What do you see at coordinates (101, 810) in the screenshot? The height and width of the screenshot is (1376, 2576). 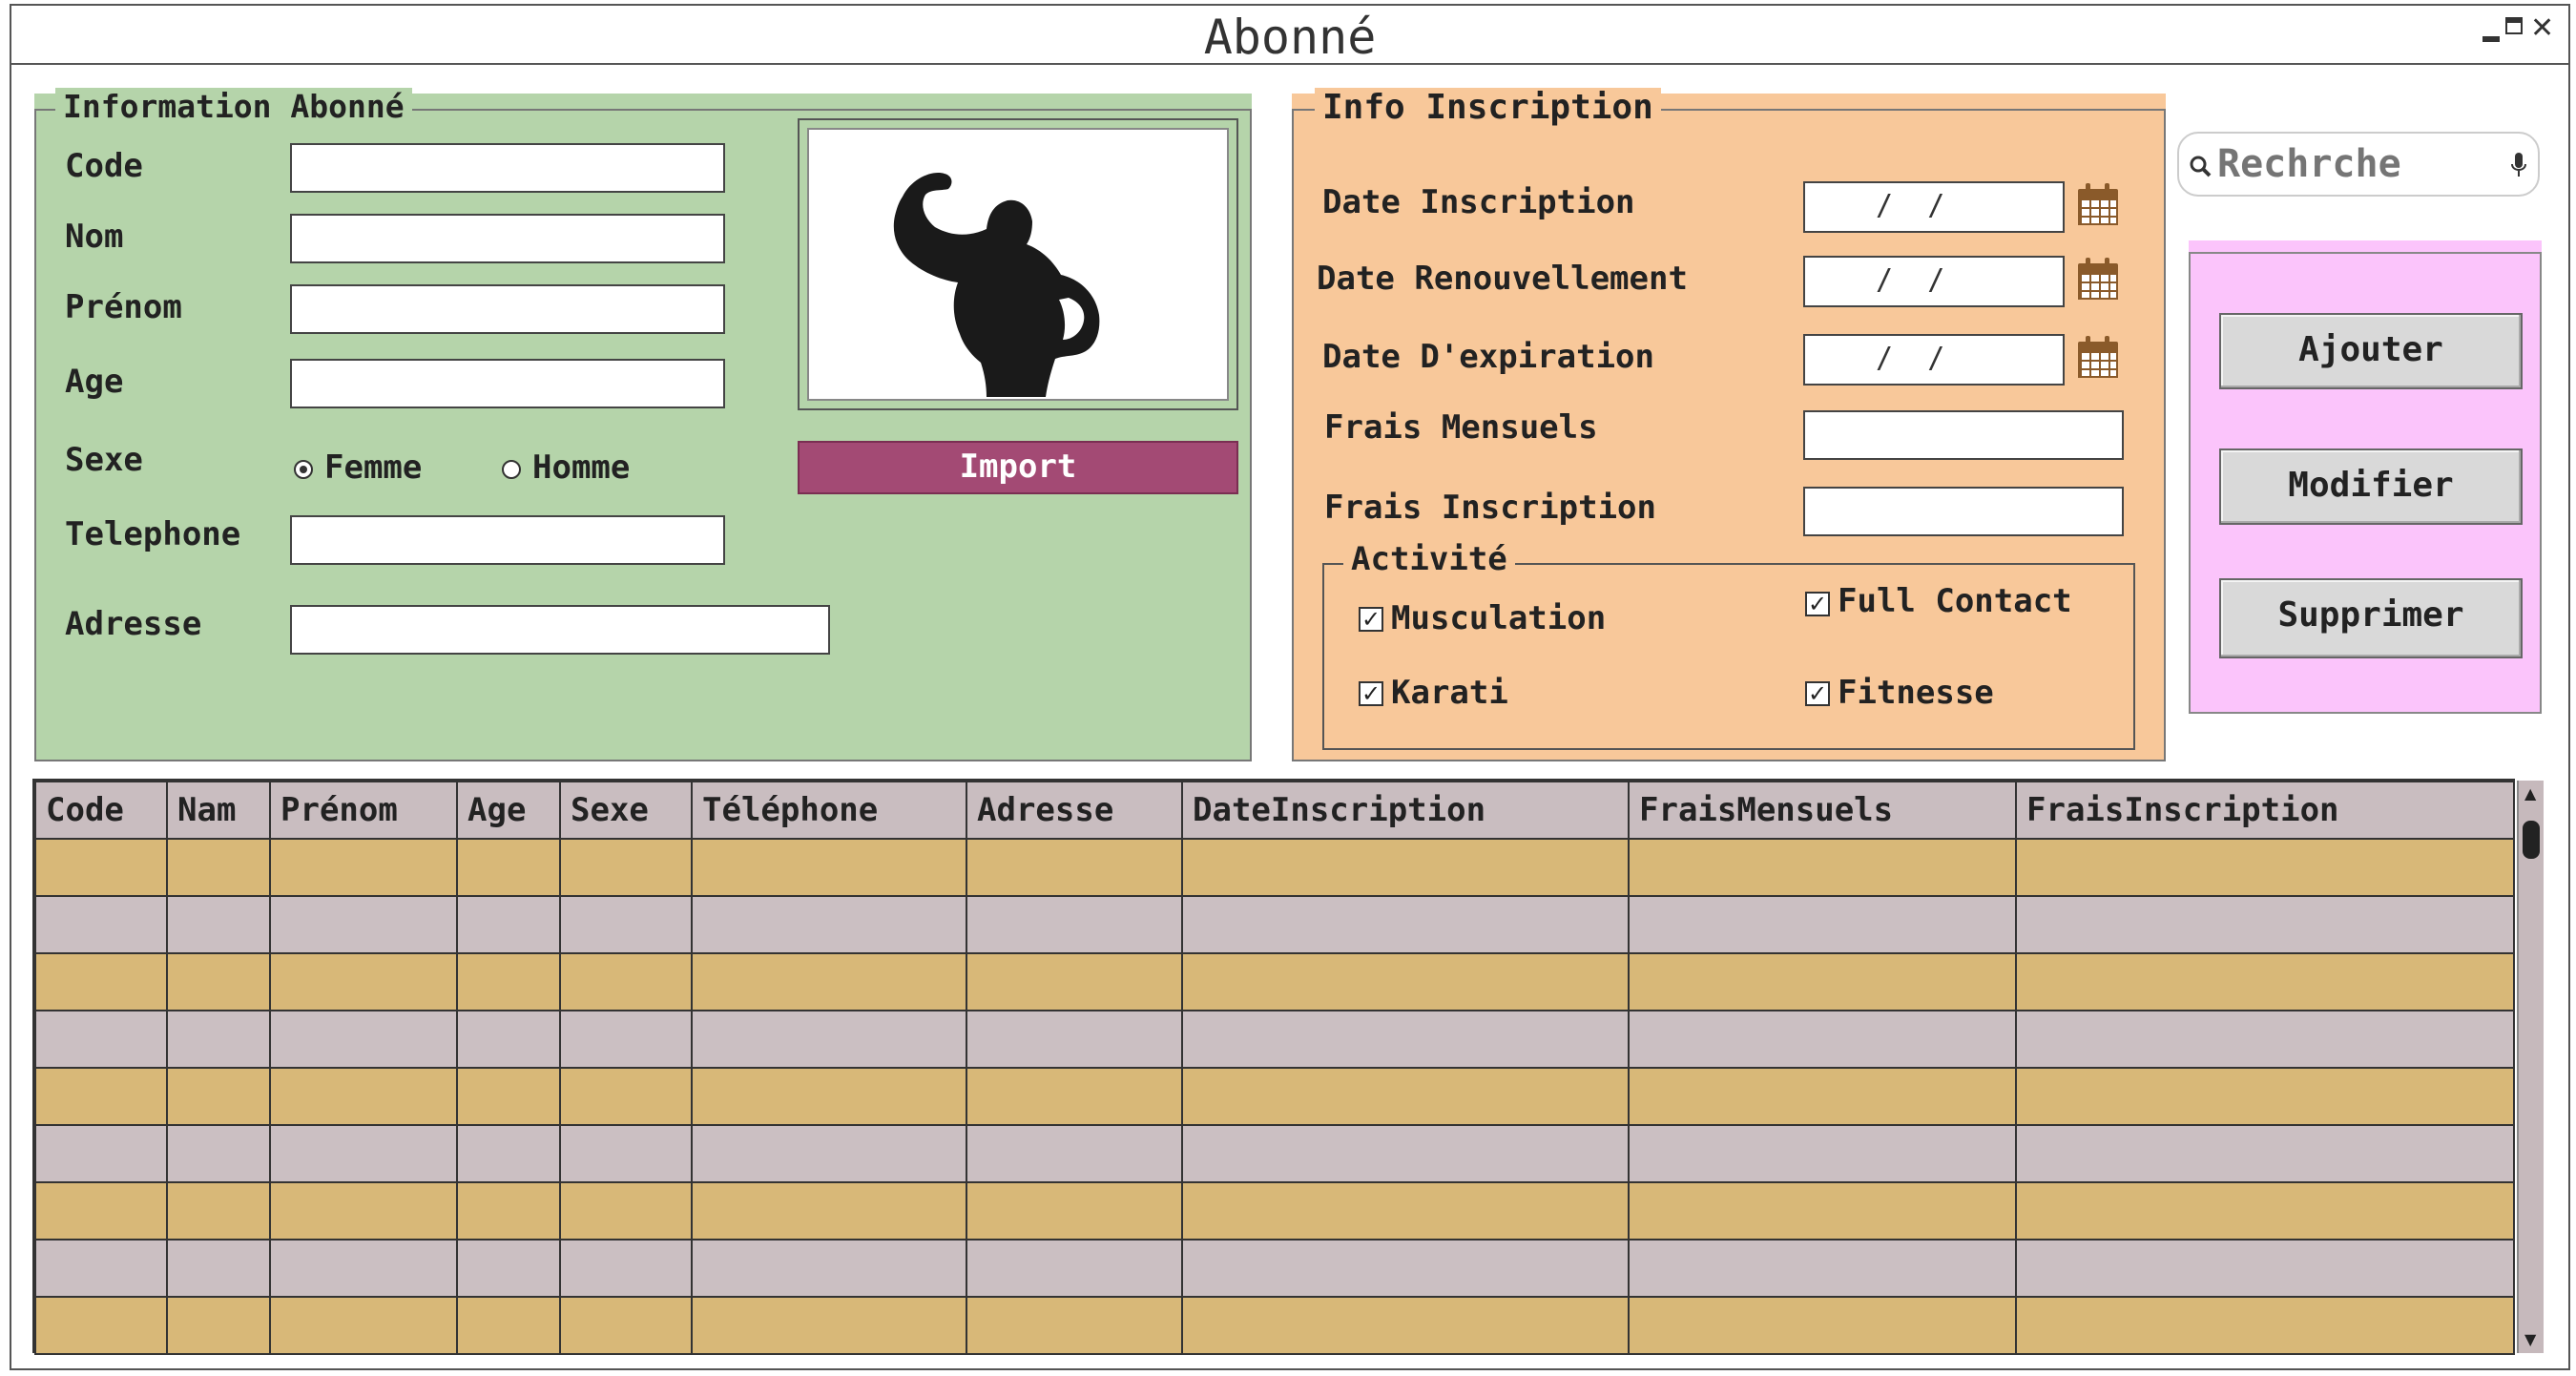 I see `column-header-code: Code` at bounding box center [101, 810].